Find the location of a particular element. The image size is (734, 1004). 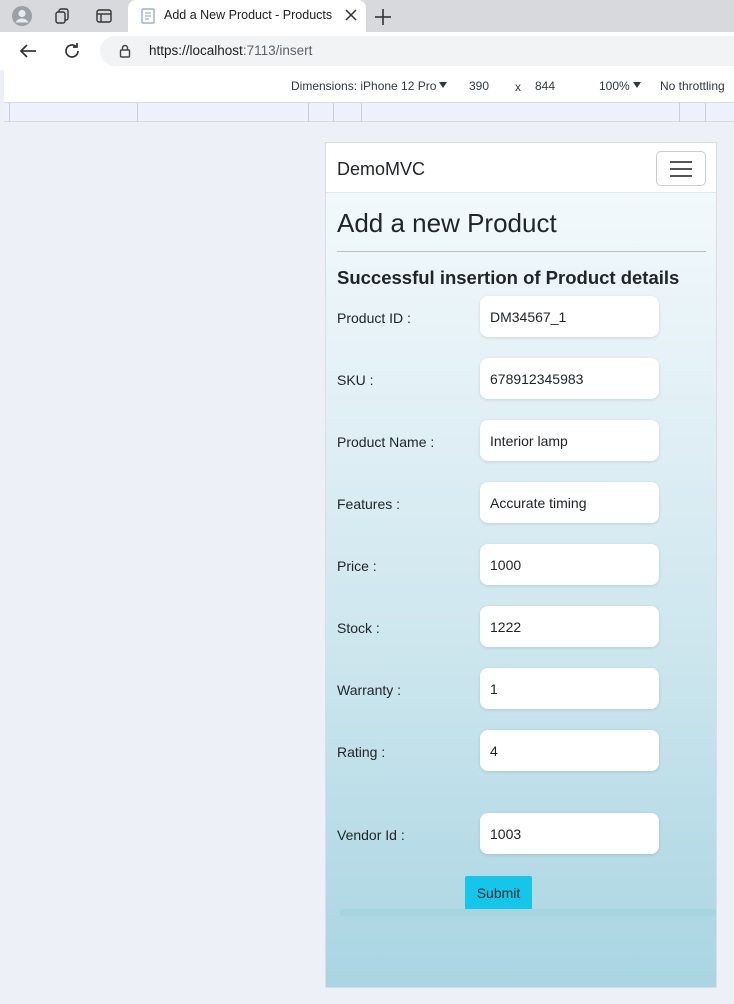

sku-input is located at coordinates (569, 378).